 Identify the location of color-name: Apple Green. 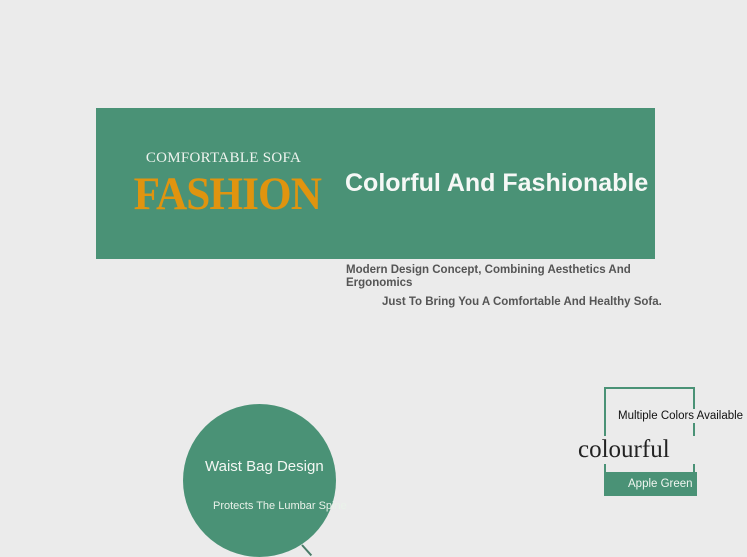
(660, 484).